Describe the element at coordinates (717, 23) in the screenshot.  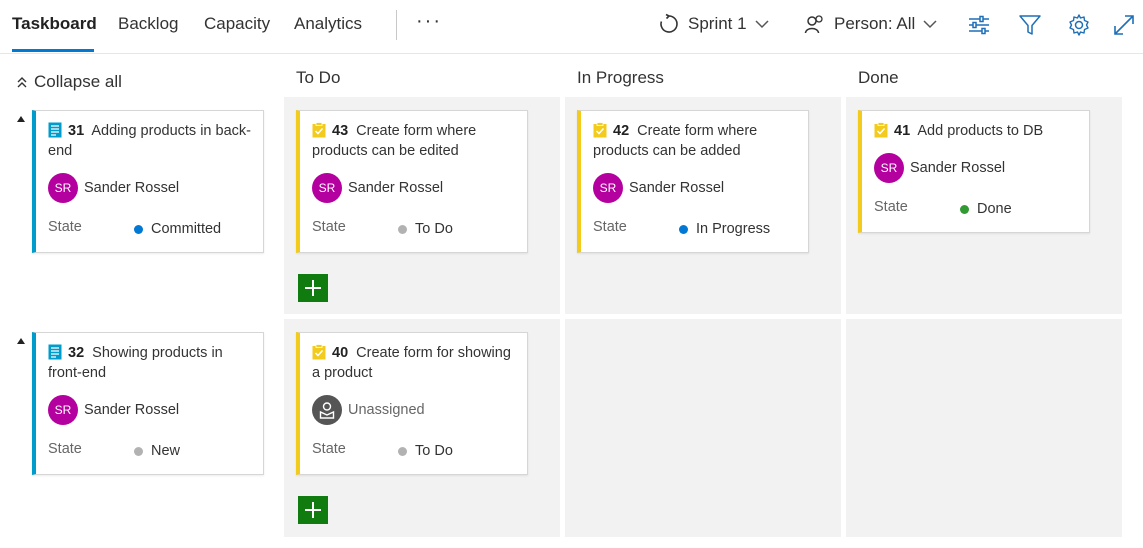
I see `sprint-label: Sprint 1` at that location.